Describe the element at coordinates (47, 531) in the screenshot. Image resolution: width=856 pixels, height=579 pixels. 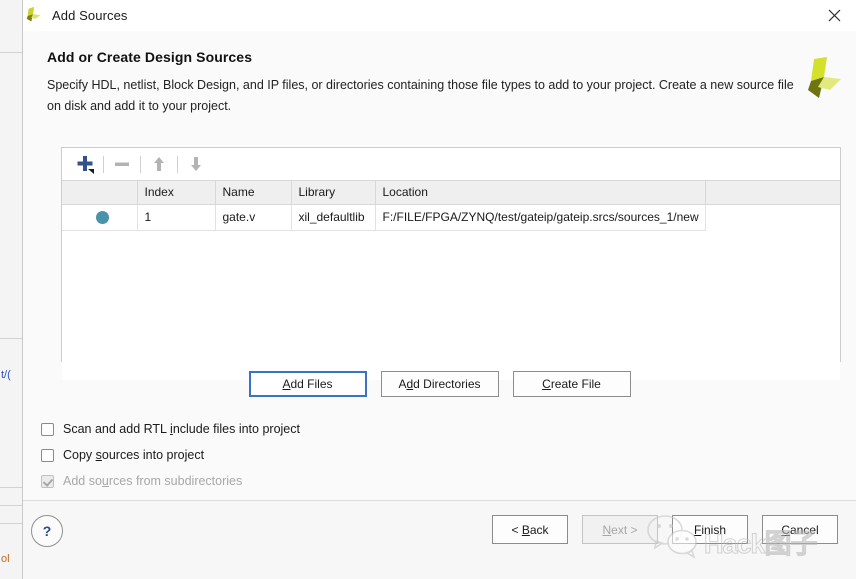
I see `help-button: ?` at that location.